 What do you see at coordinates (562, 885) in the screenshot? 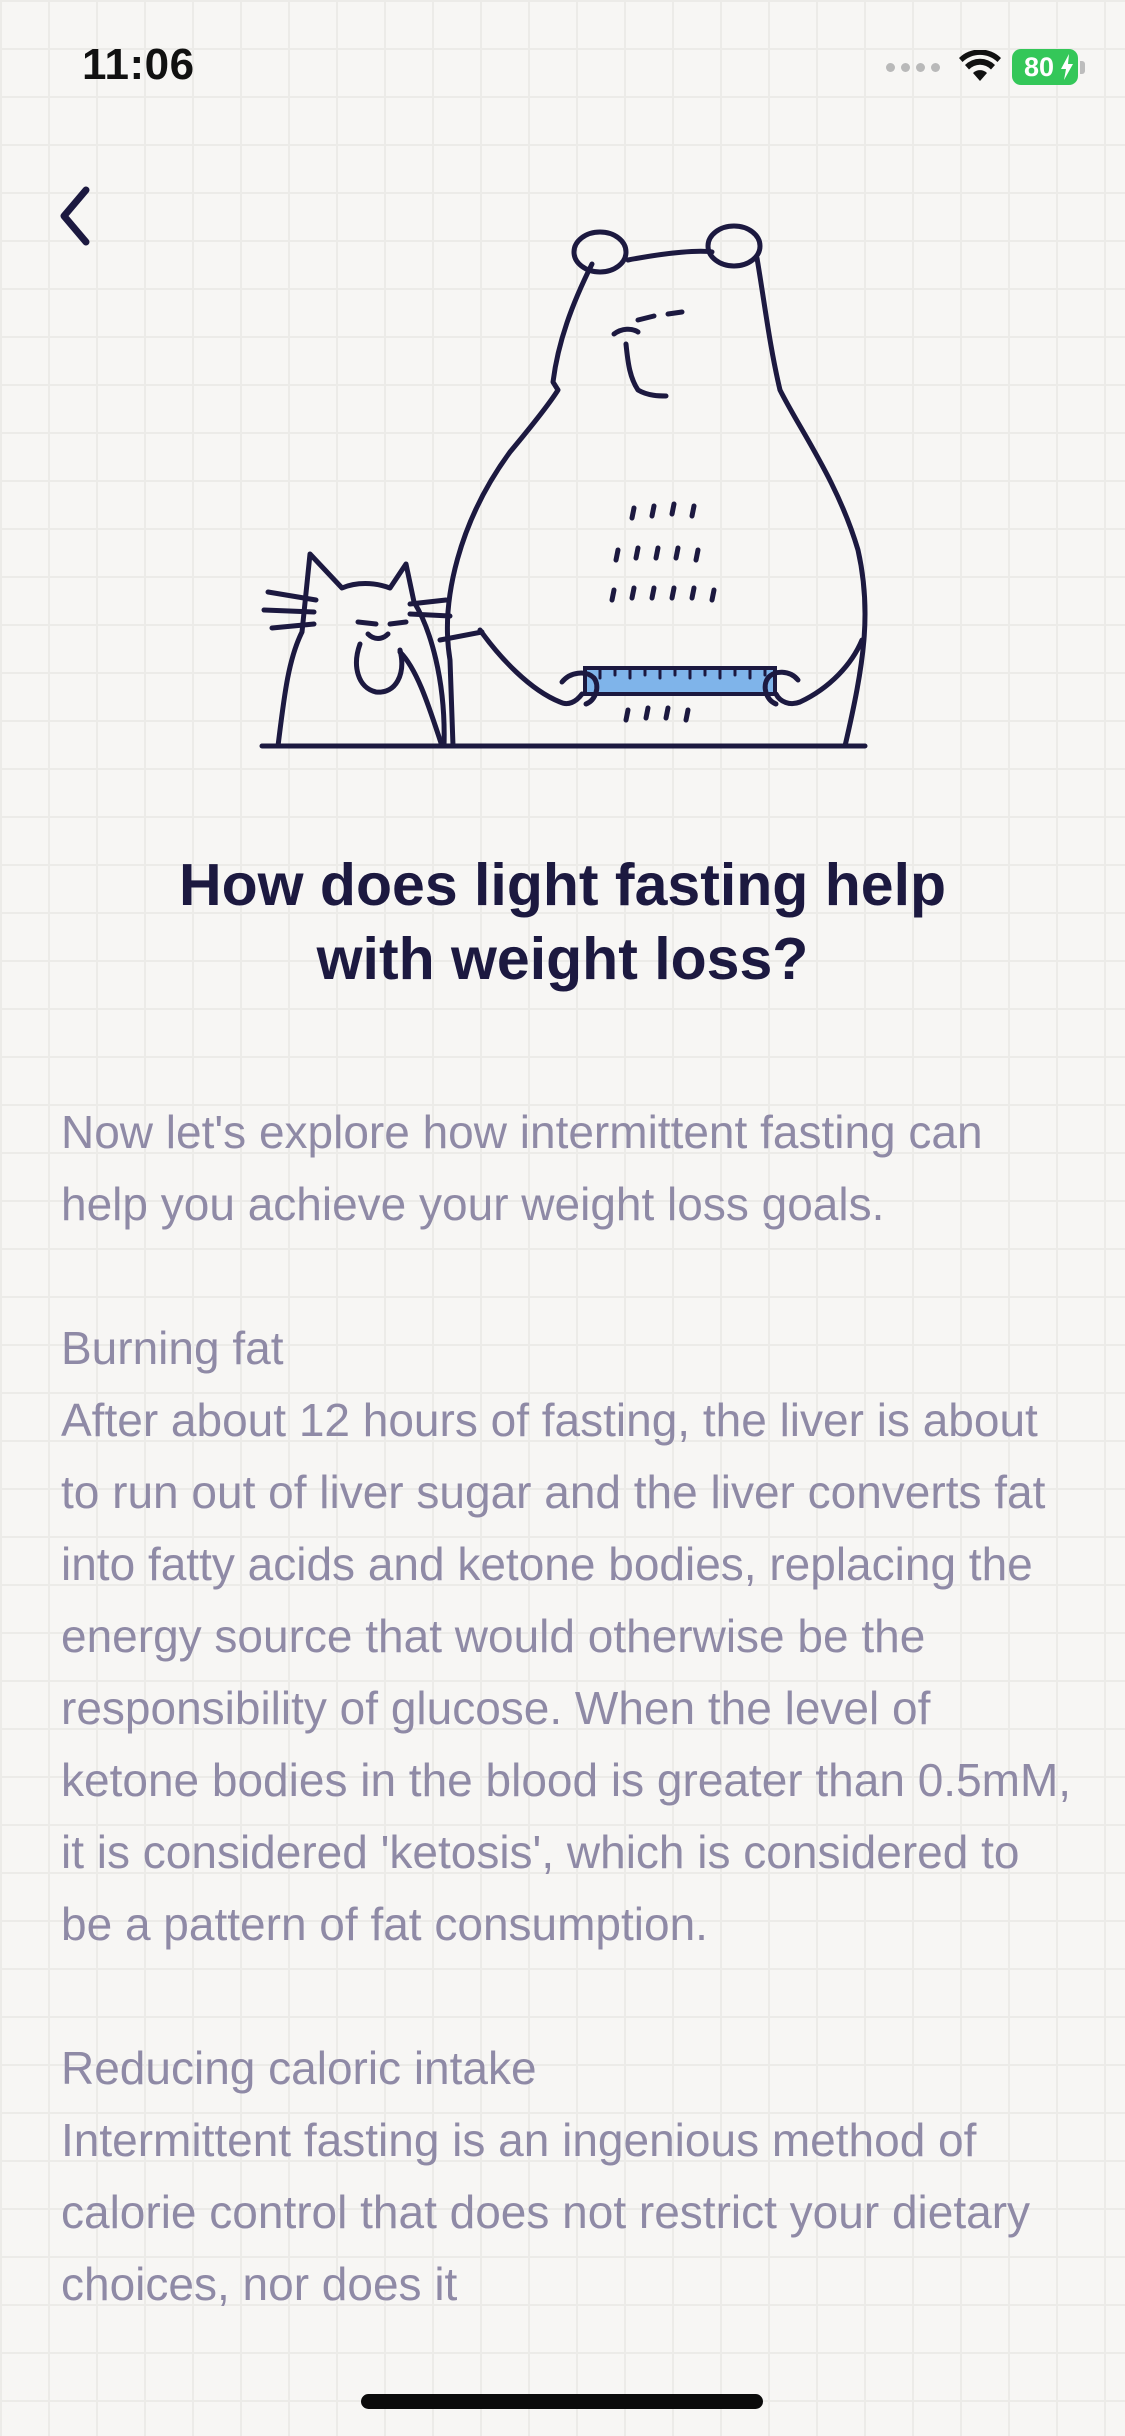
I see `article-title-line1: How does light fasting help` at bounding box center [562, 885].